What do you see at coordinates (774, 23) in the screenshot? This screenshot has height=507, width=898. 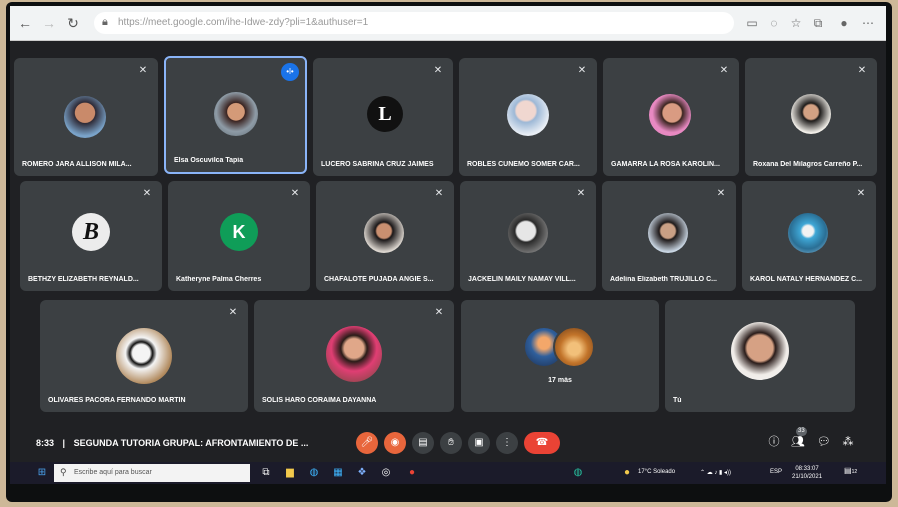 I see `reader-icon: ◌` at bounding box center [774, 23].